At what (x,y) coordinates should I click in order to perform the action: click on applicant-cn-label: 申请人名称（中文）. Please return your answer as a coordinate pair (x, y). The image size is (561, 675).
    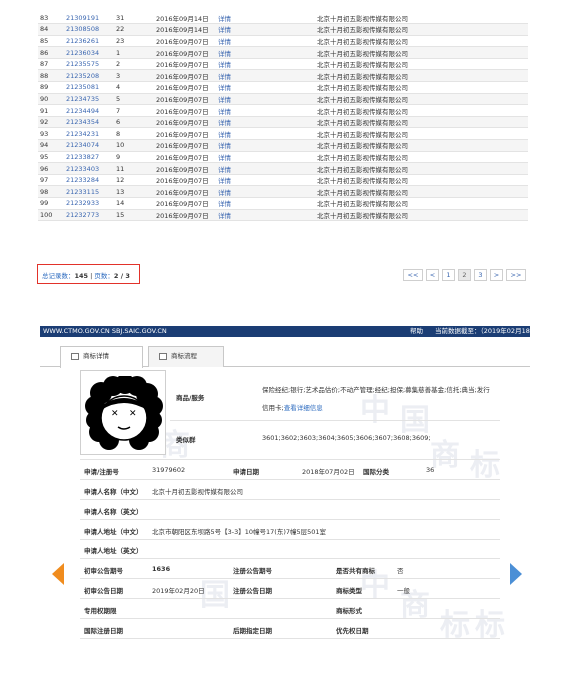
    Looking at the image, I should click on (113, 492).